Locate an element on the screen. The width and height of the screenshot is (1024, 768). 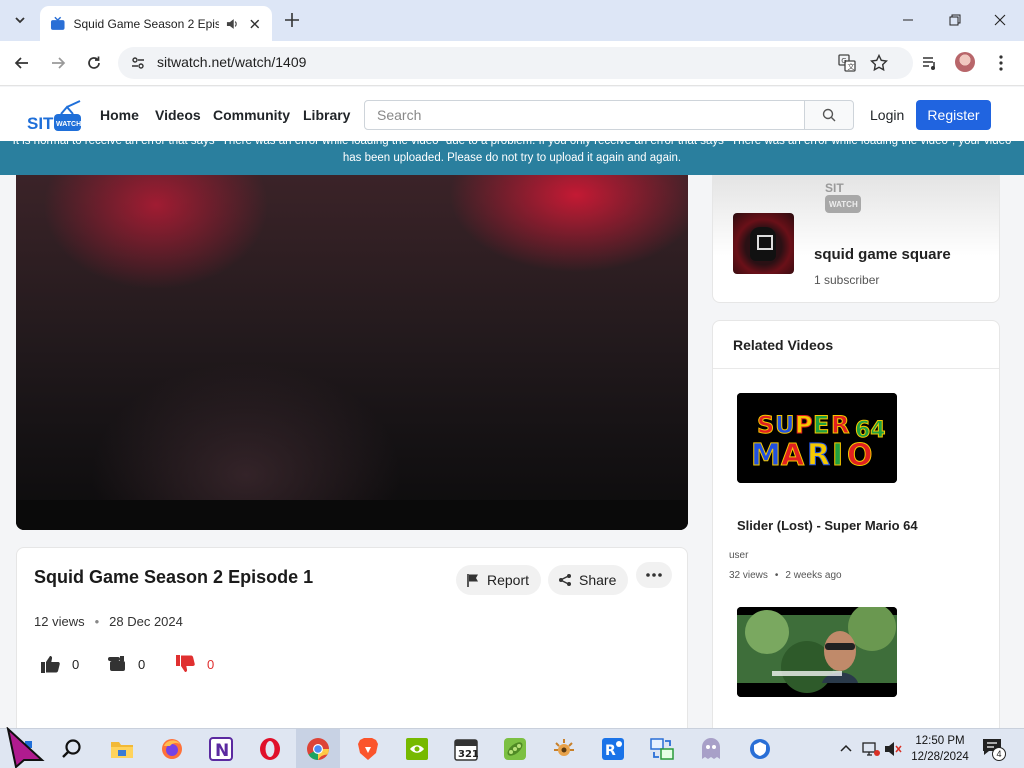
browser-tab-active: Squid Game Season 2 Episode 1 is located at coordinates (156, 23).